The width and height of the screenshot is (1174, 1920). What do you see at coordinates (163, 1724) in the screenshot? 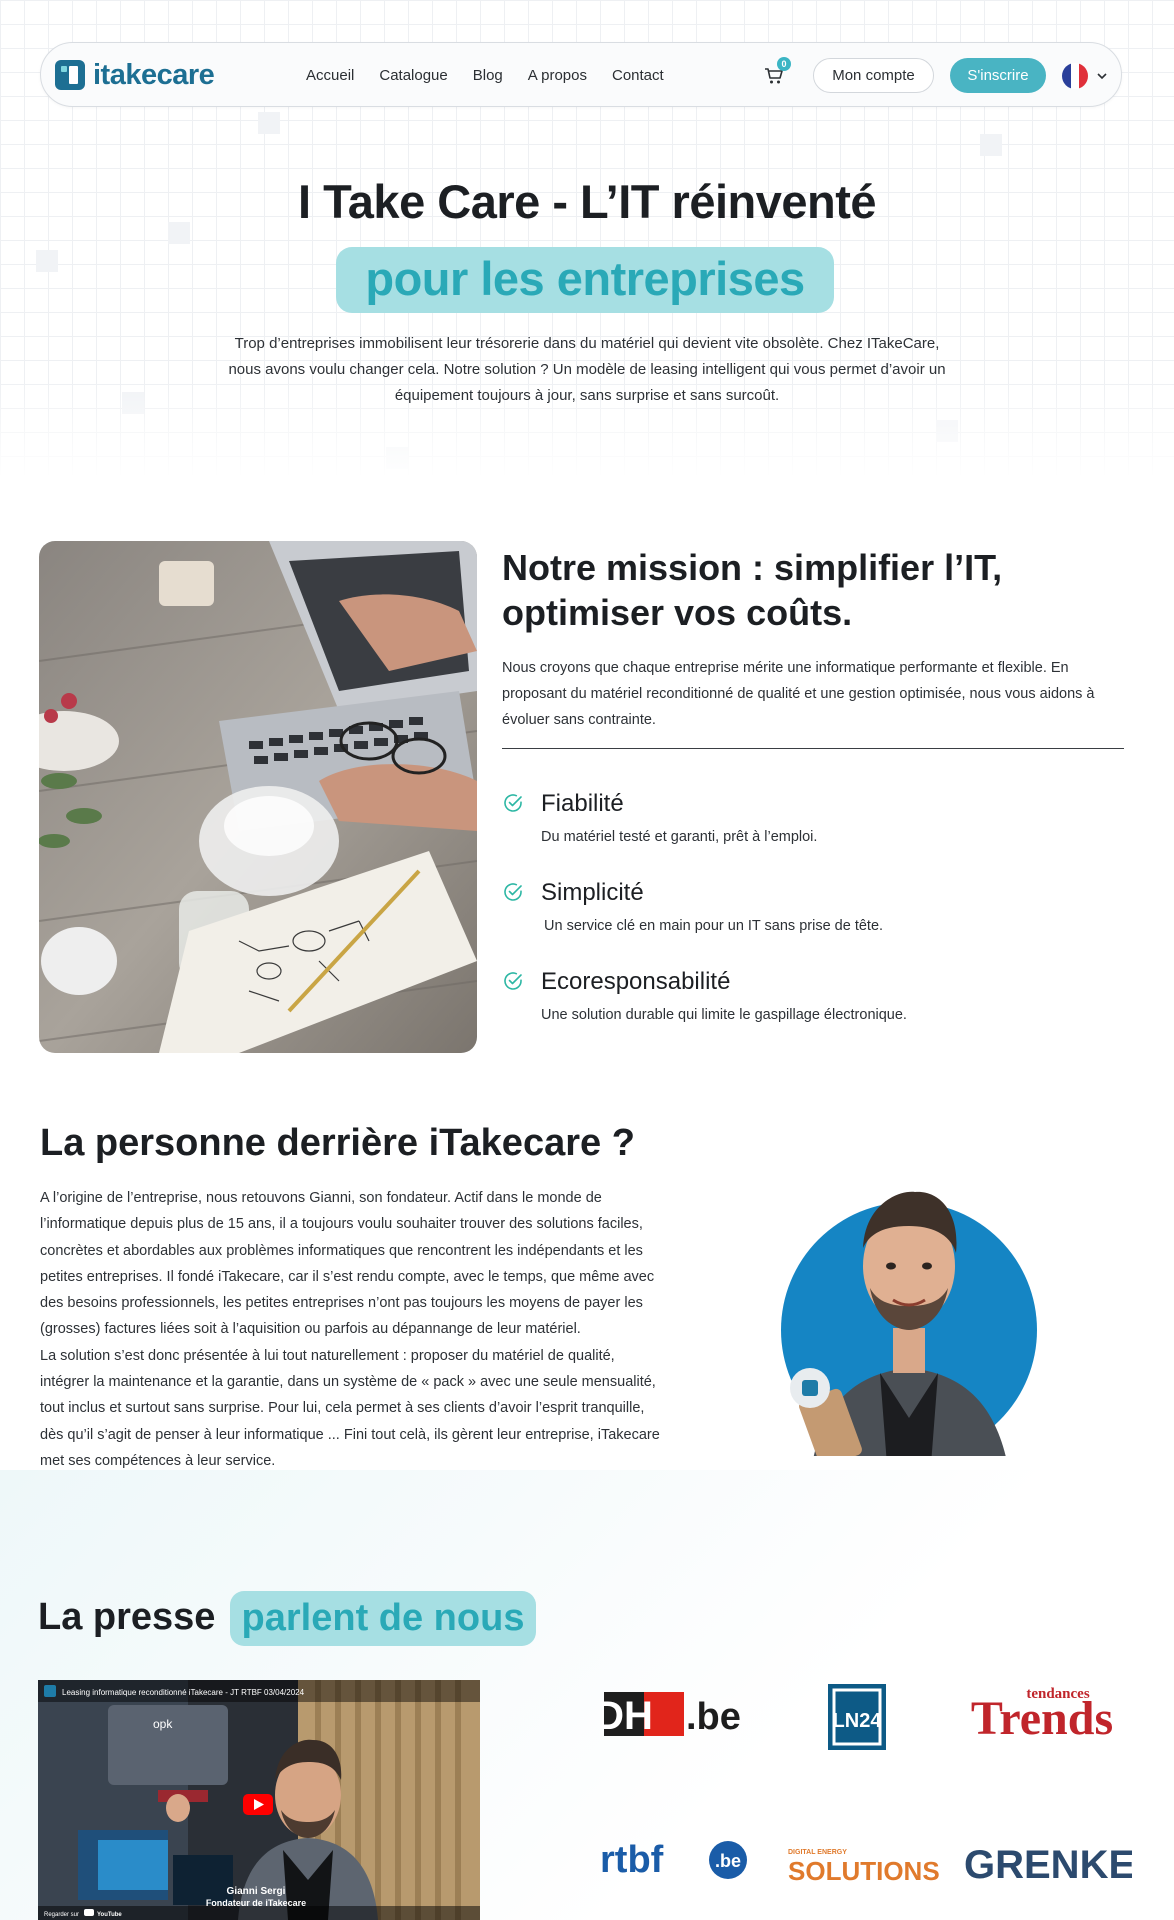
I see `video-screen-word: opk` at bounding box center [163, 1724].